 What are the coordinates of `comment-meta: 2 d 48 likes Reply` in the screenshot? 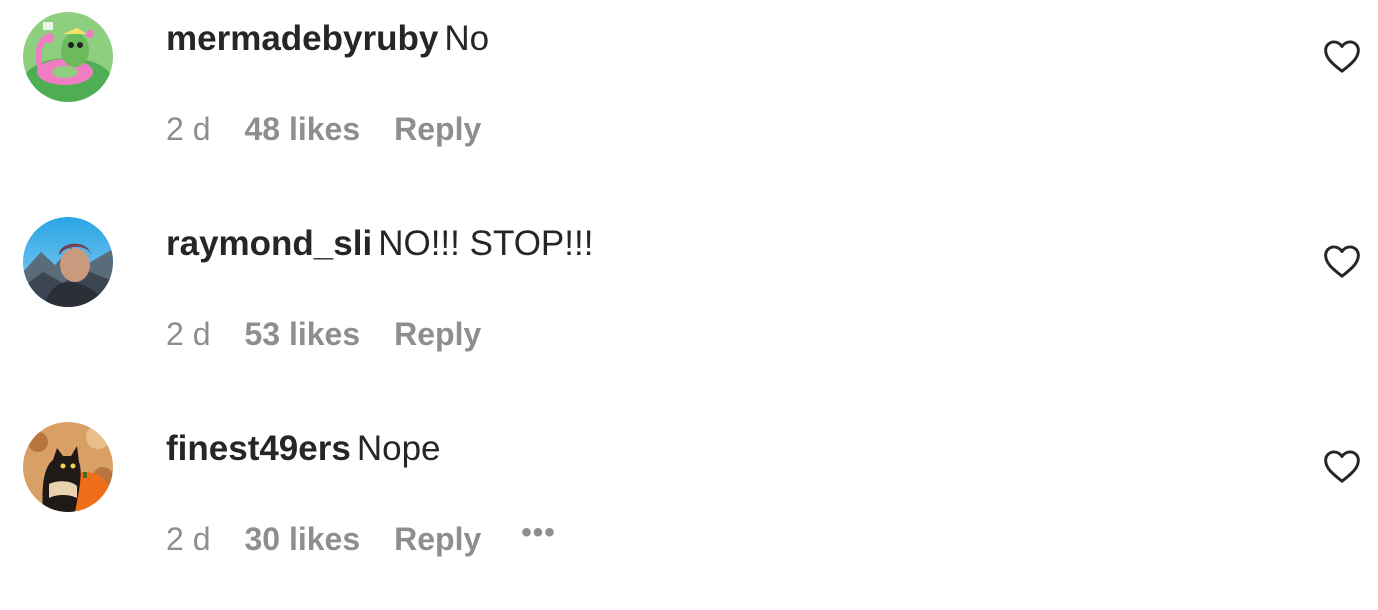 It's located at (323, 127).